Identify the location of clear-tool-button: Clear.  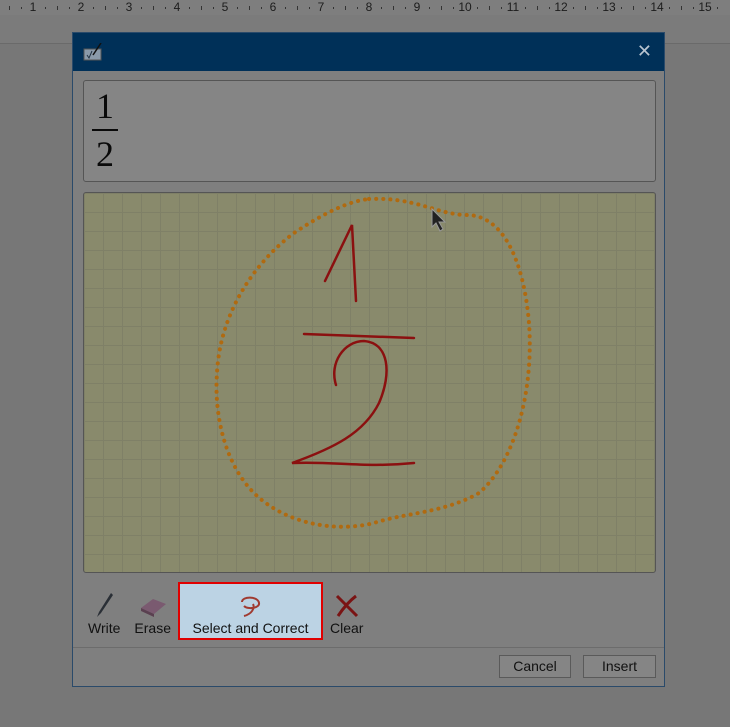
(346, 611).